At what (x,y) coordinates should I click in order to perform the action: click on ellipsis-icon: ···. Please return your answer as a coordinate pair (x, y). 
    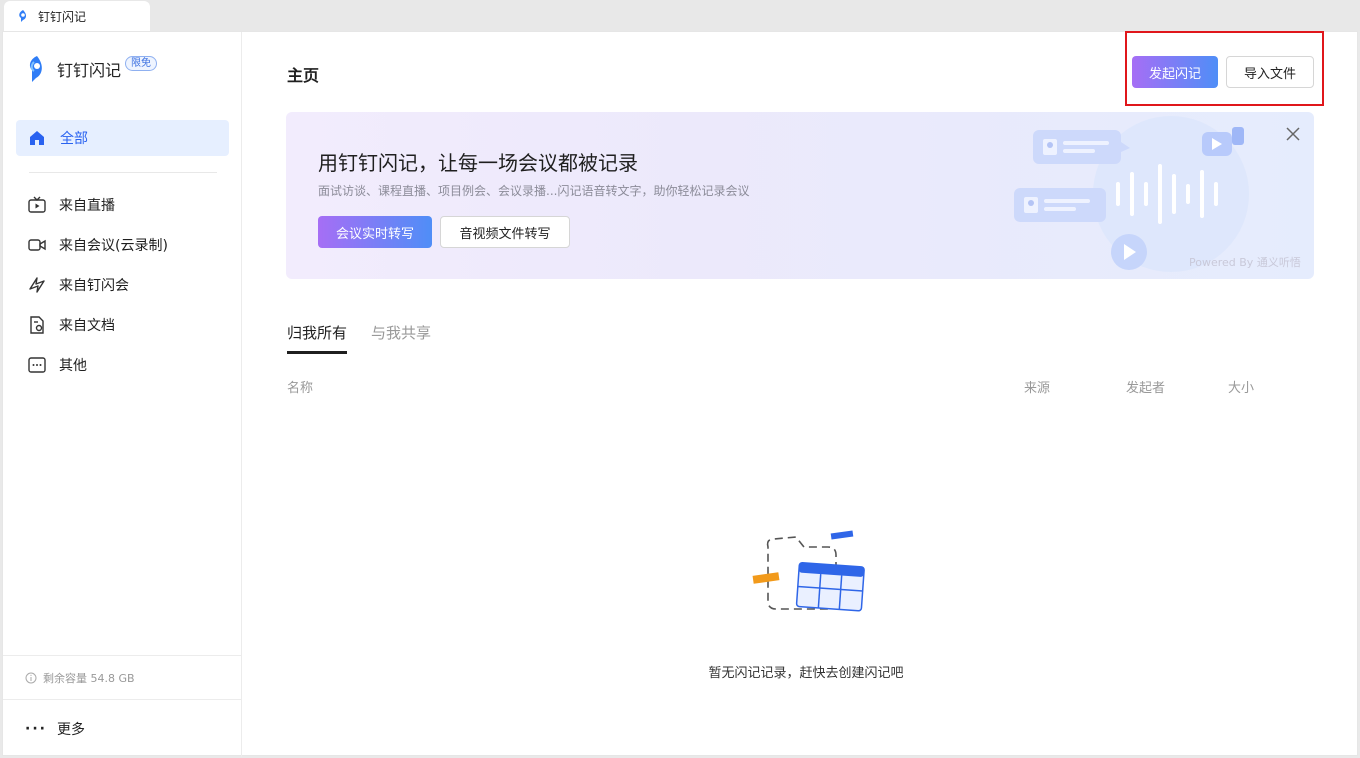
    Looking at the image, I should click on (36, 728).